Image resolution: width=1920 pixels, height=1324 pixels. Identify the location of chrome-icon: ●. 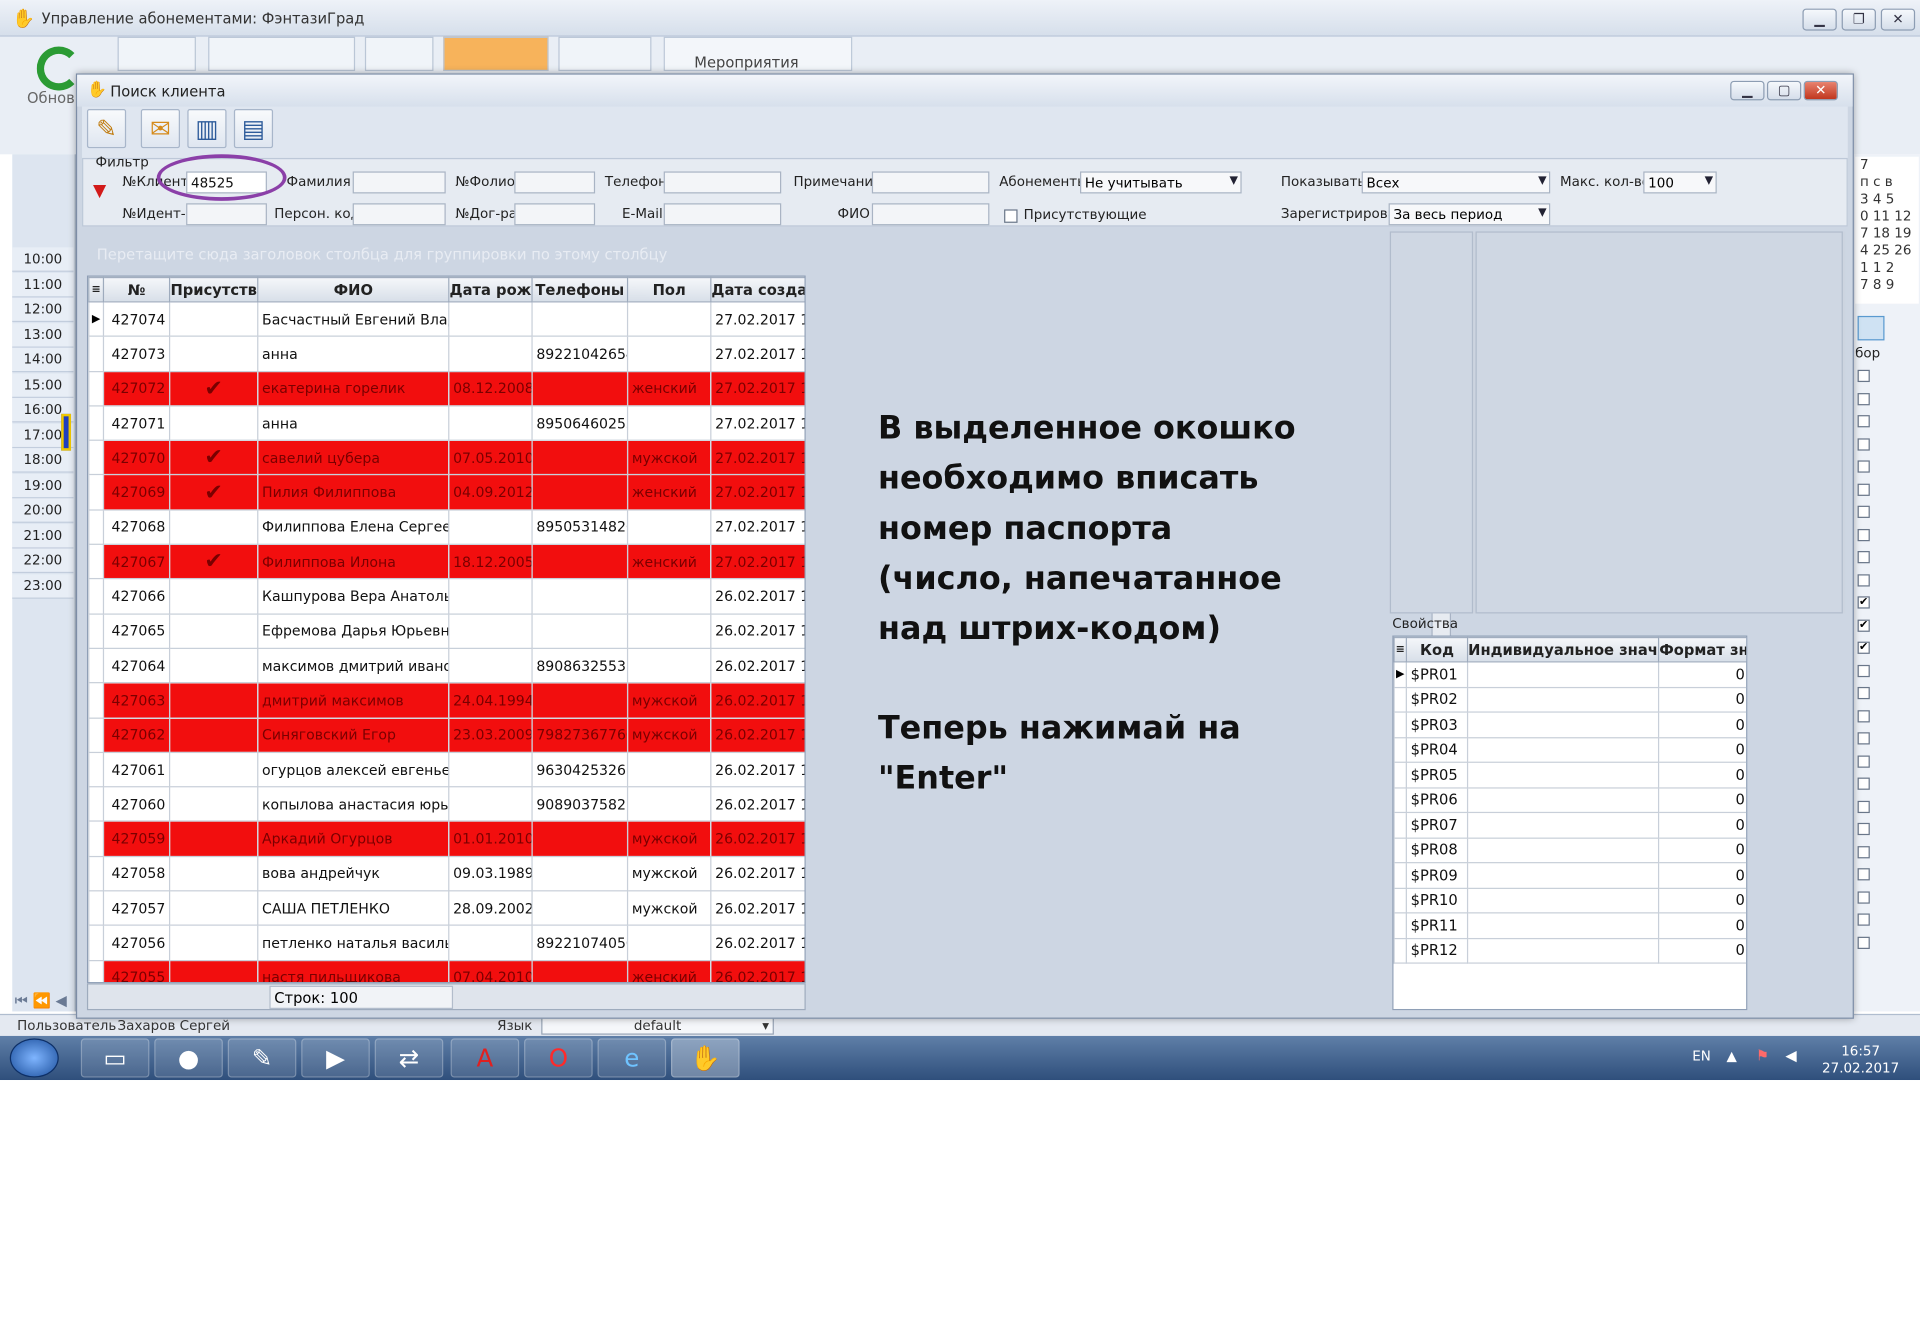
(188, 1058).